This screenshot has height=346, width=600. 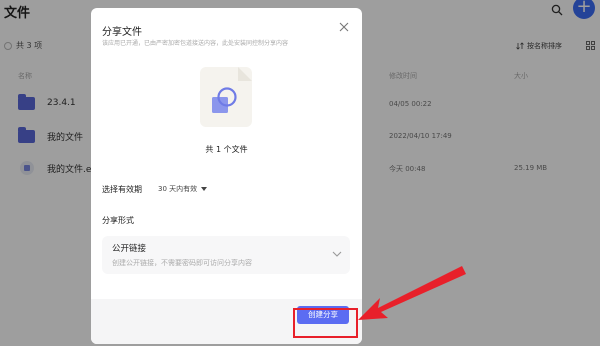 What do you see at coordinates (226, 97) in the screenshot?
I see `file-preview-icon` at bounding box center [226, 97].